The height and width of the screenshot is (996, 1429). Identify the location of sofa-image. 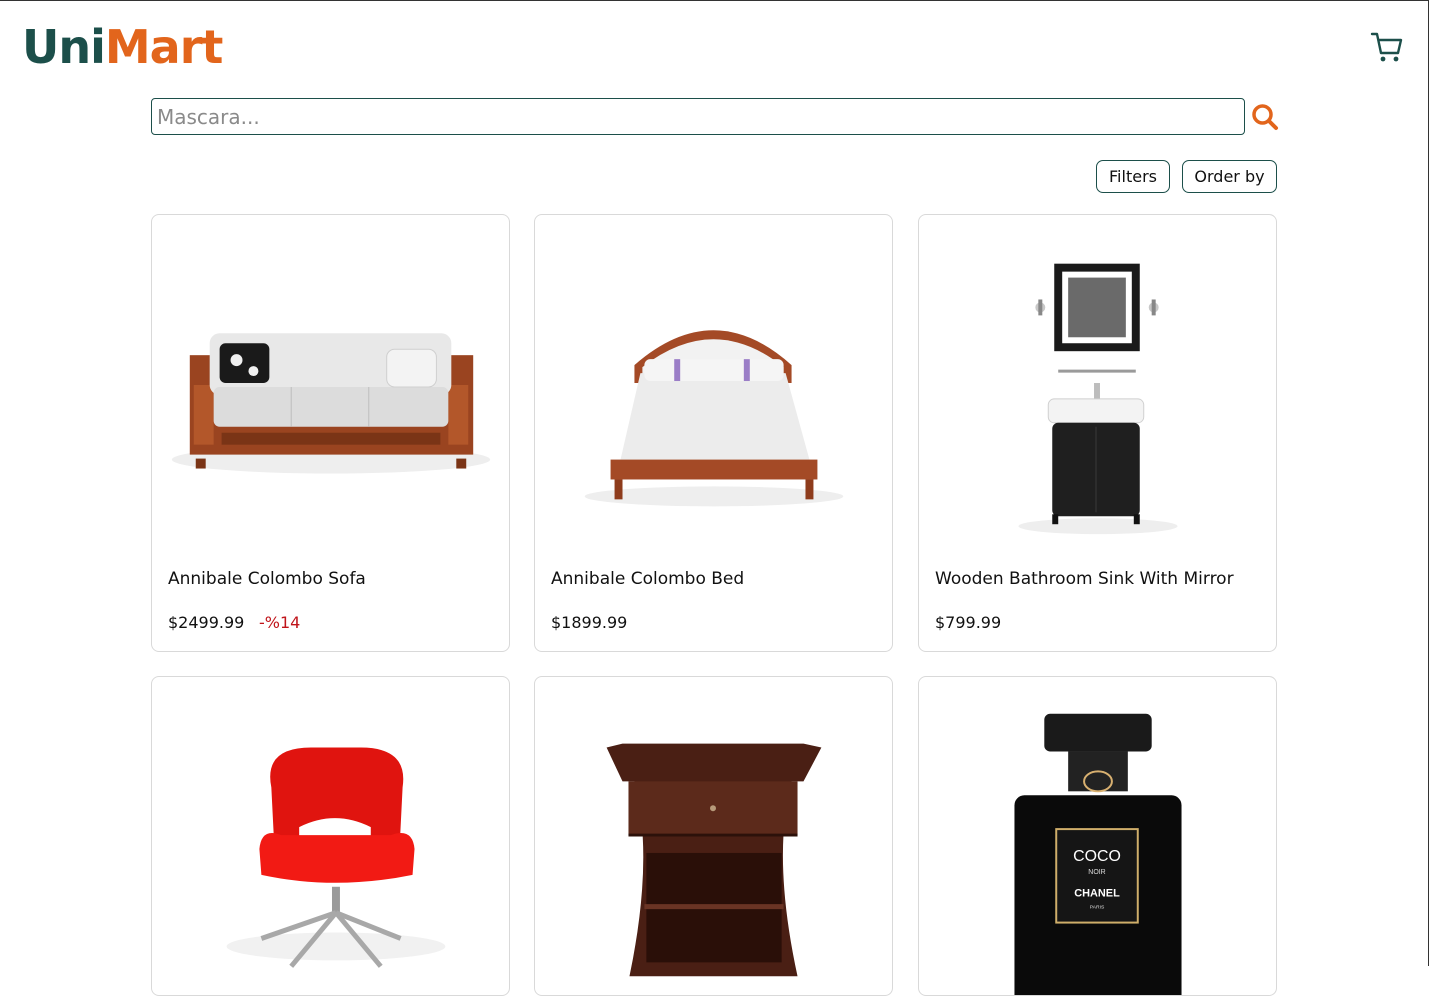
(331, 403).